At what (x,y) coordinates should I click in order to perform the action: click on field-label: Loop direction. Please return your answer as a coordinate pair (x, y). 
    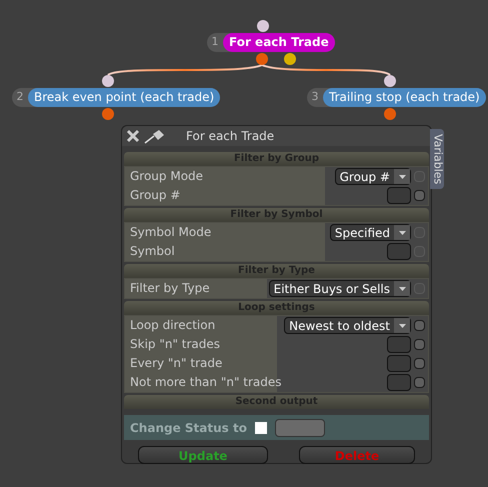
    Looking at the image, I should click on (201, 325).